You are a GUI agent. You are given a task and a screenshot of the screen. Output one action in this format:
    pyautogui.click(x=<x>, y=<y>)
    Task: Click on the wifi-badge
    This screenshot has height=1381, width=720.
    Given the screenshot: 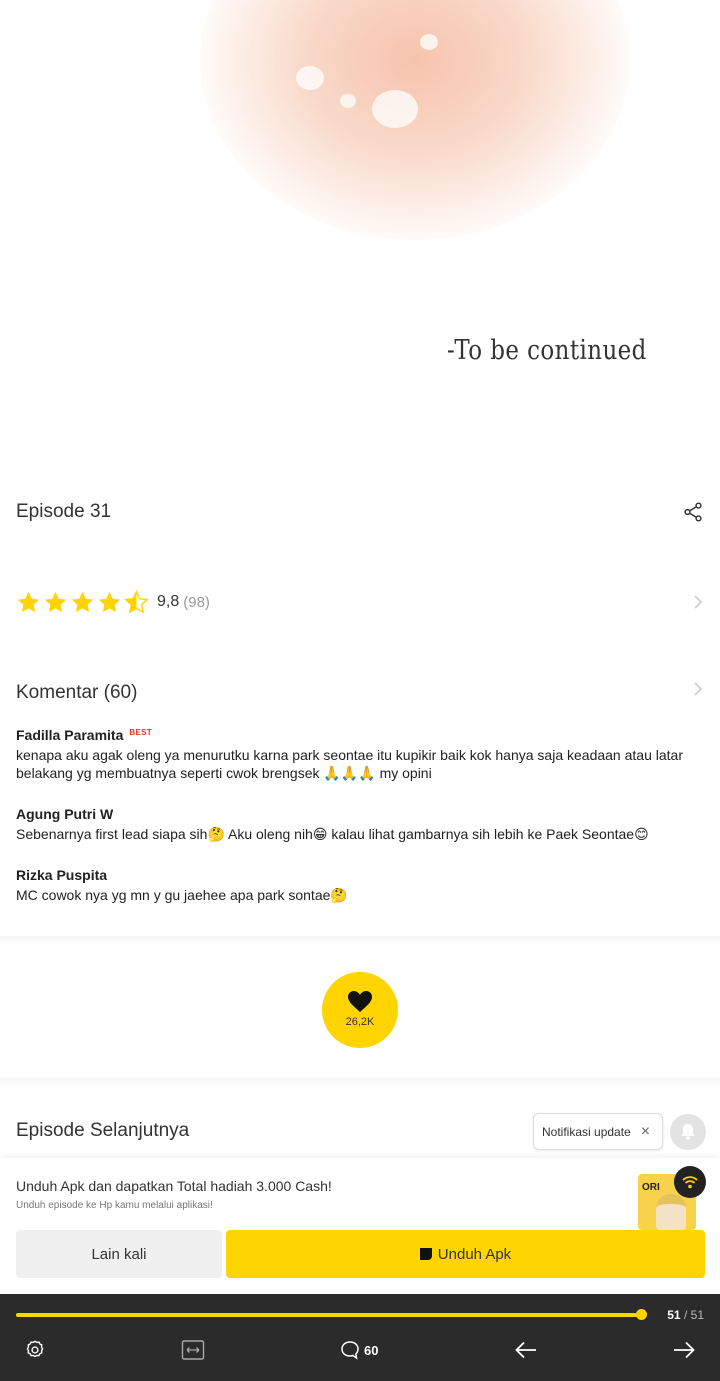 What is the action you would take?
    pyautogui.click(x=690, y=1182)
    